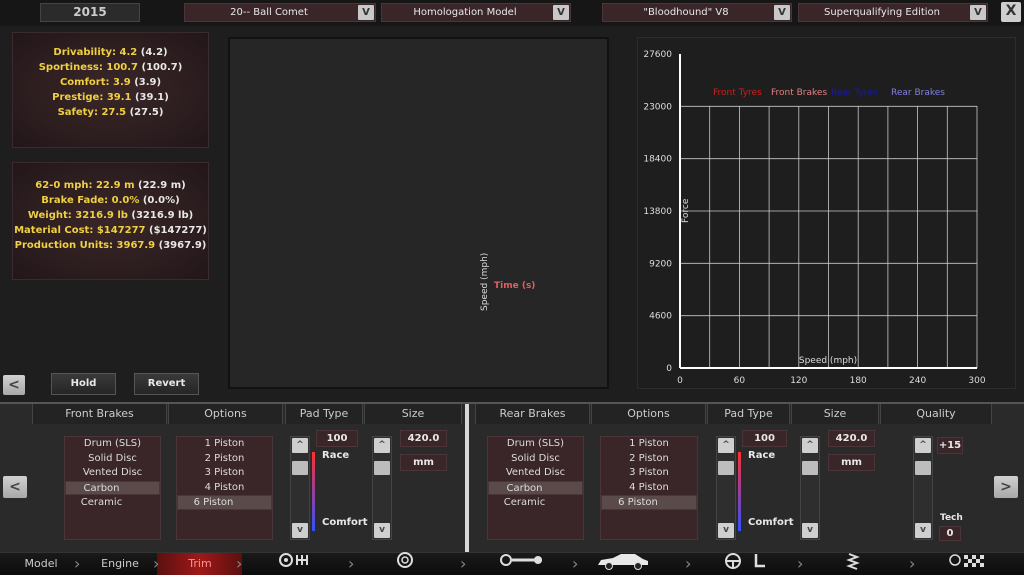 This screenshot has height=575, width=1024. I want to click on rear-pad-slider-thumb, so click(726, 468).